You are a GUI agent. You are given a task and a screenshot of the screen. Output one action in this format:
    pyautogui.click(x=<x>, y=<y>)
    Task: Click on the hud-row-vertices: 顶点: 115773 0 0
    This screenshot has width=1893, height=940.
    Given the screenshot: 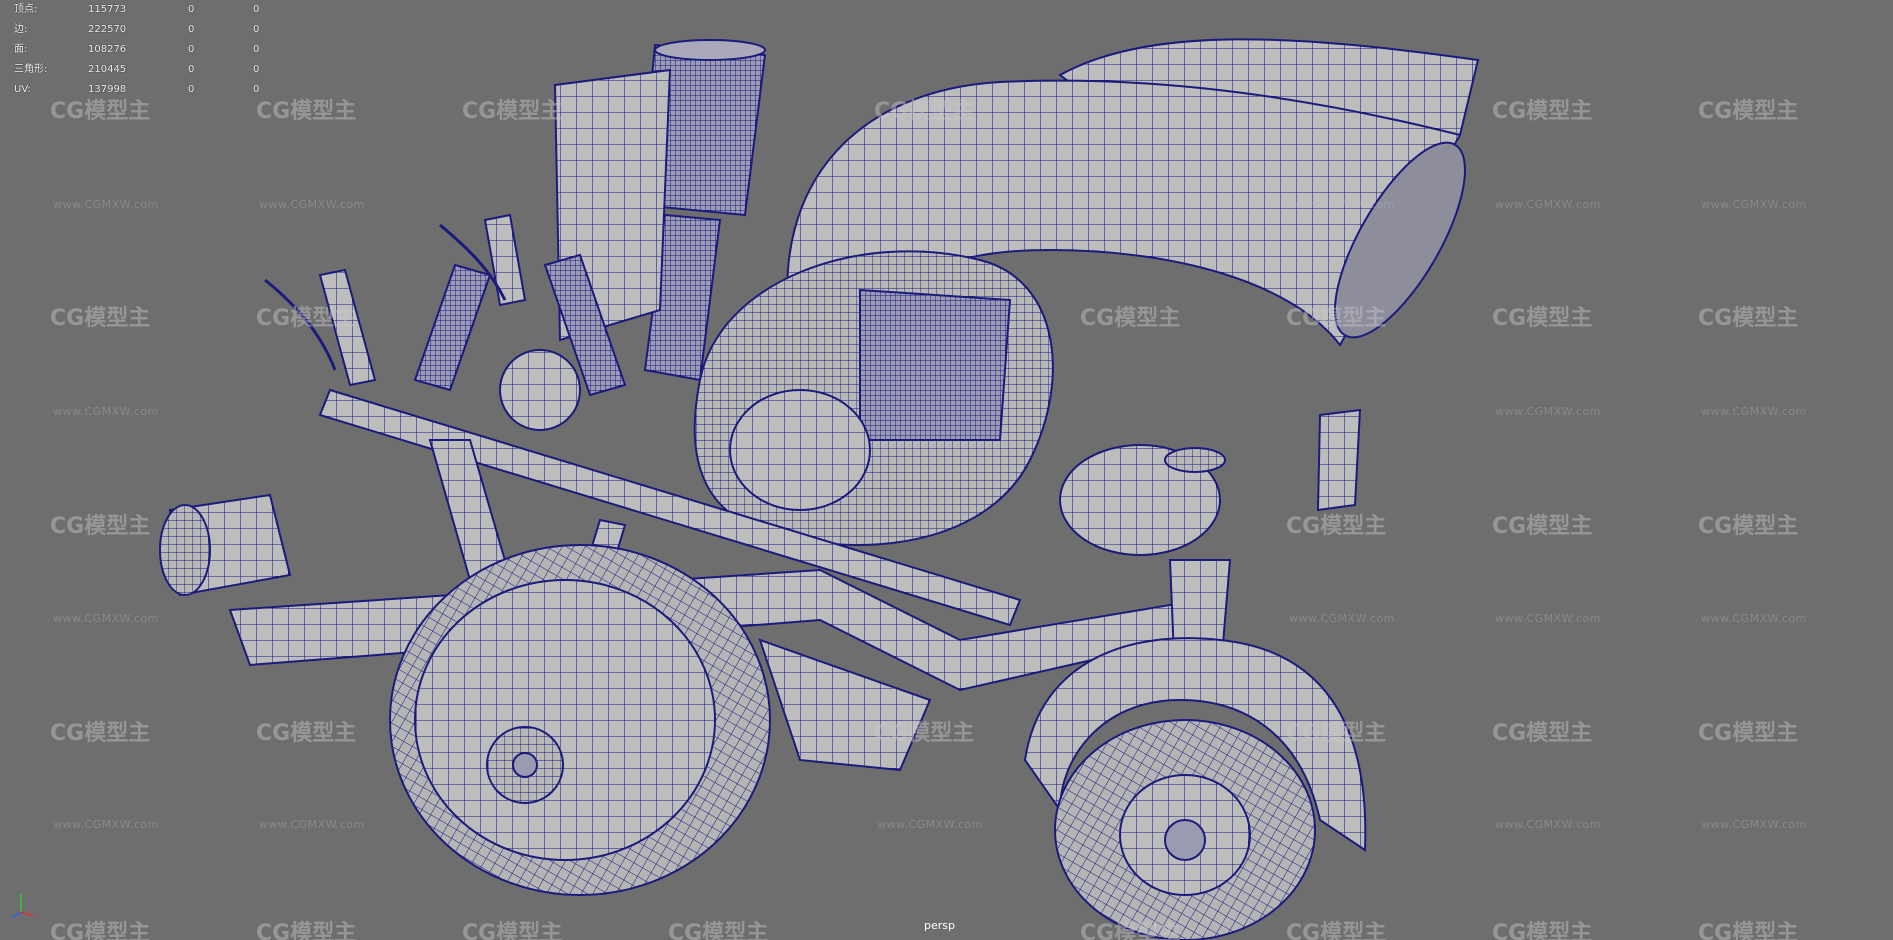 What is the action you would take?
    pyautogui.click(x=144, y=10)
    